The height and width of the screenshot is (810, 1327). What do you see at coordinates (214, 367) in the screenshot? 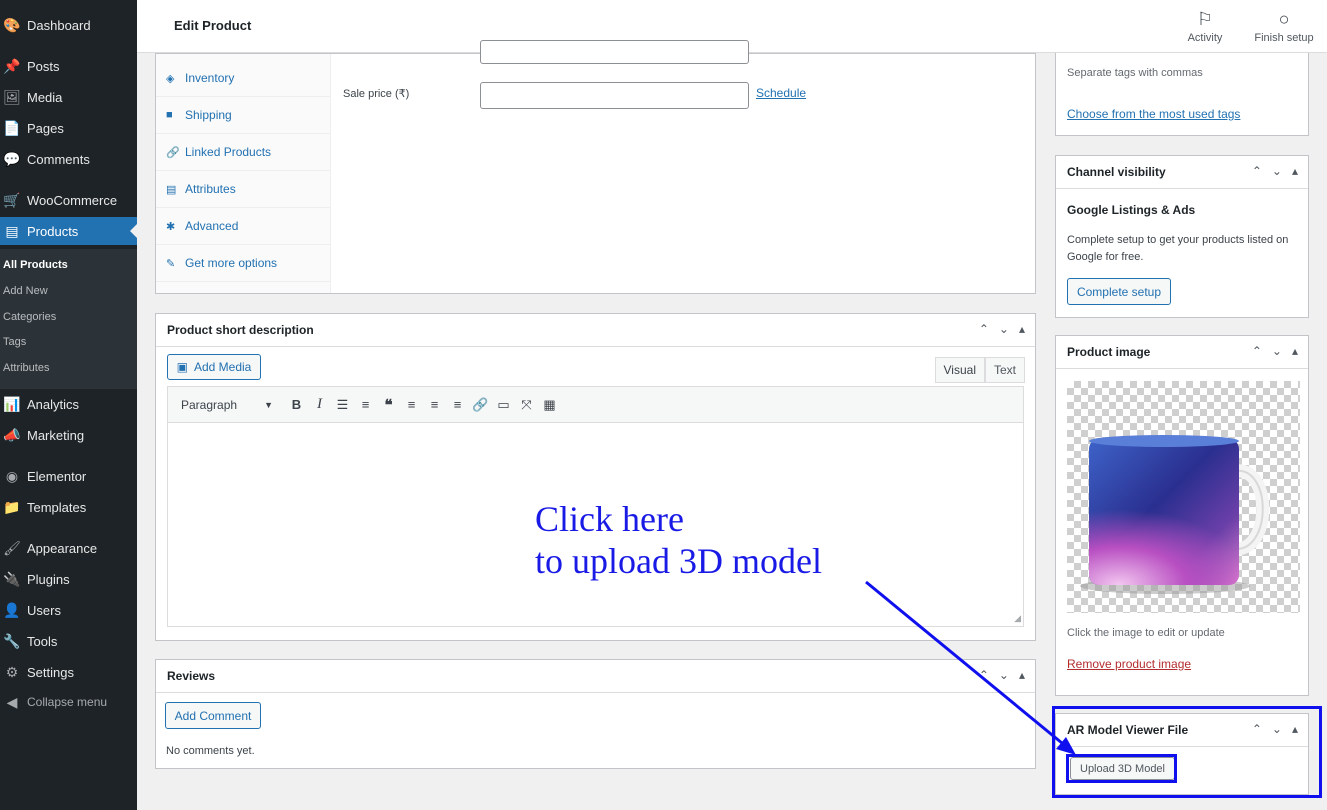
I see `add-media-button: ▣ Add Media` at bounding box center [214, 367].